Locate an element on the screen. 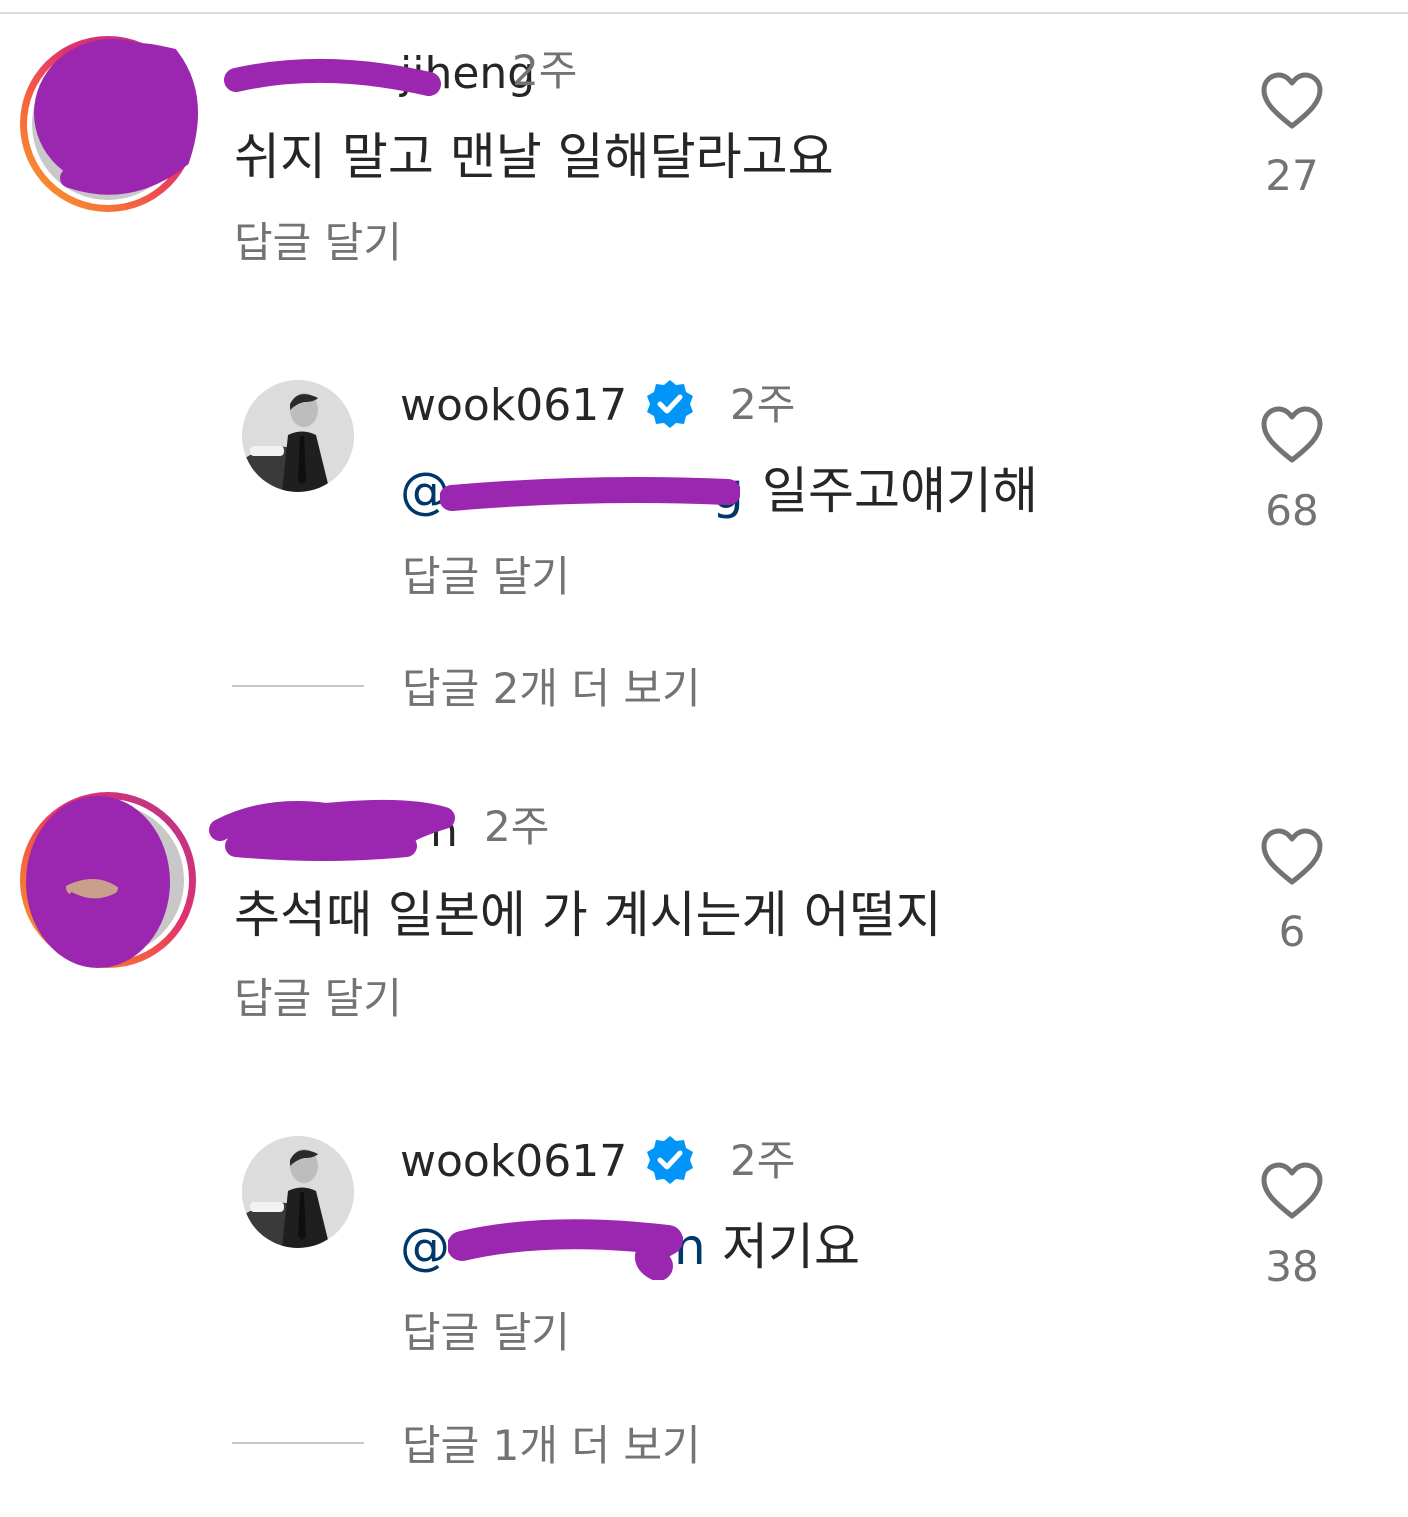 This screenshot has width=1408, height=1517. more-replies-label: 답글 2개 더 보기 is located at coordinates (551, 689).